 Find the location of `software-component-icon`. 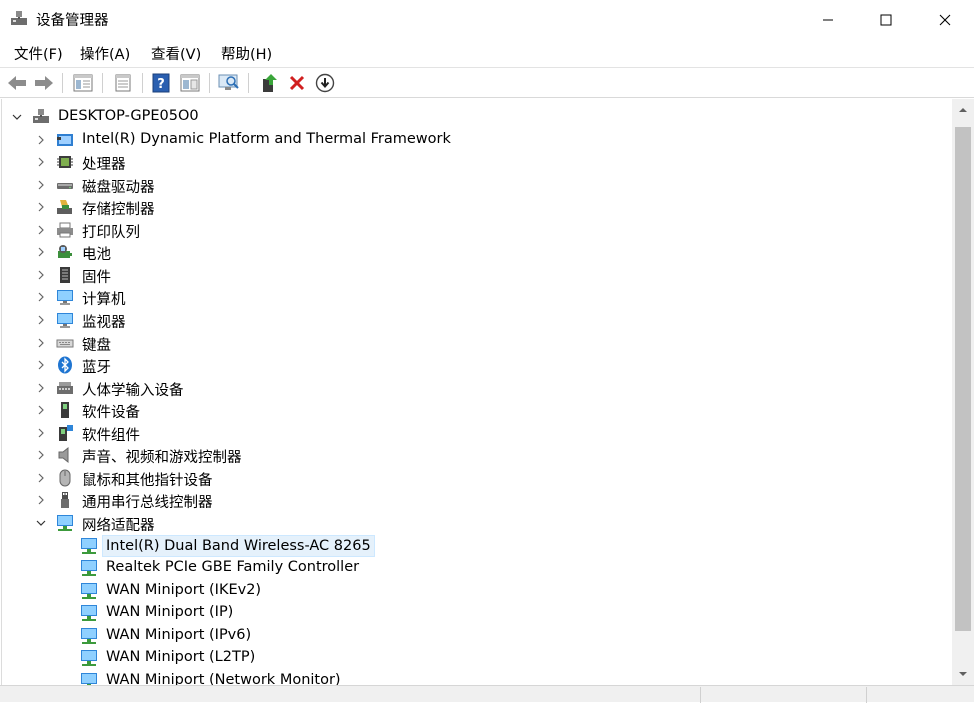

software-component-icon is located at coordinates (66, 432).